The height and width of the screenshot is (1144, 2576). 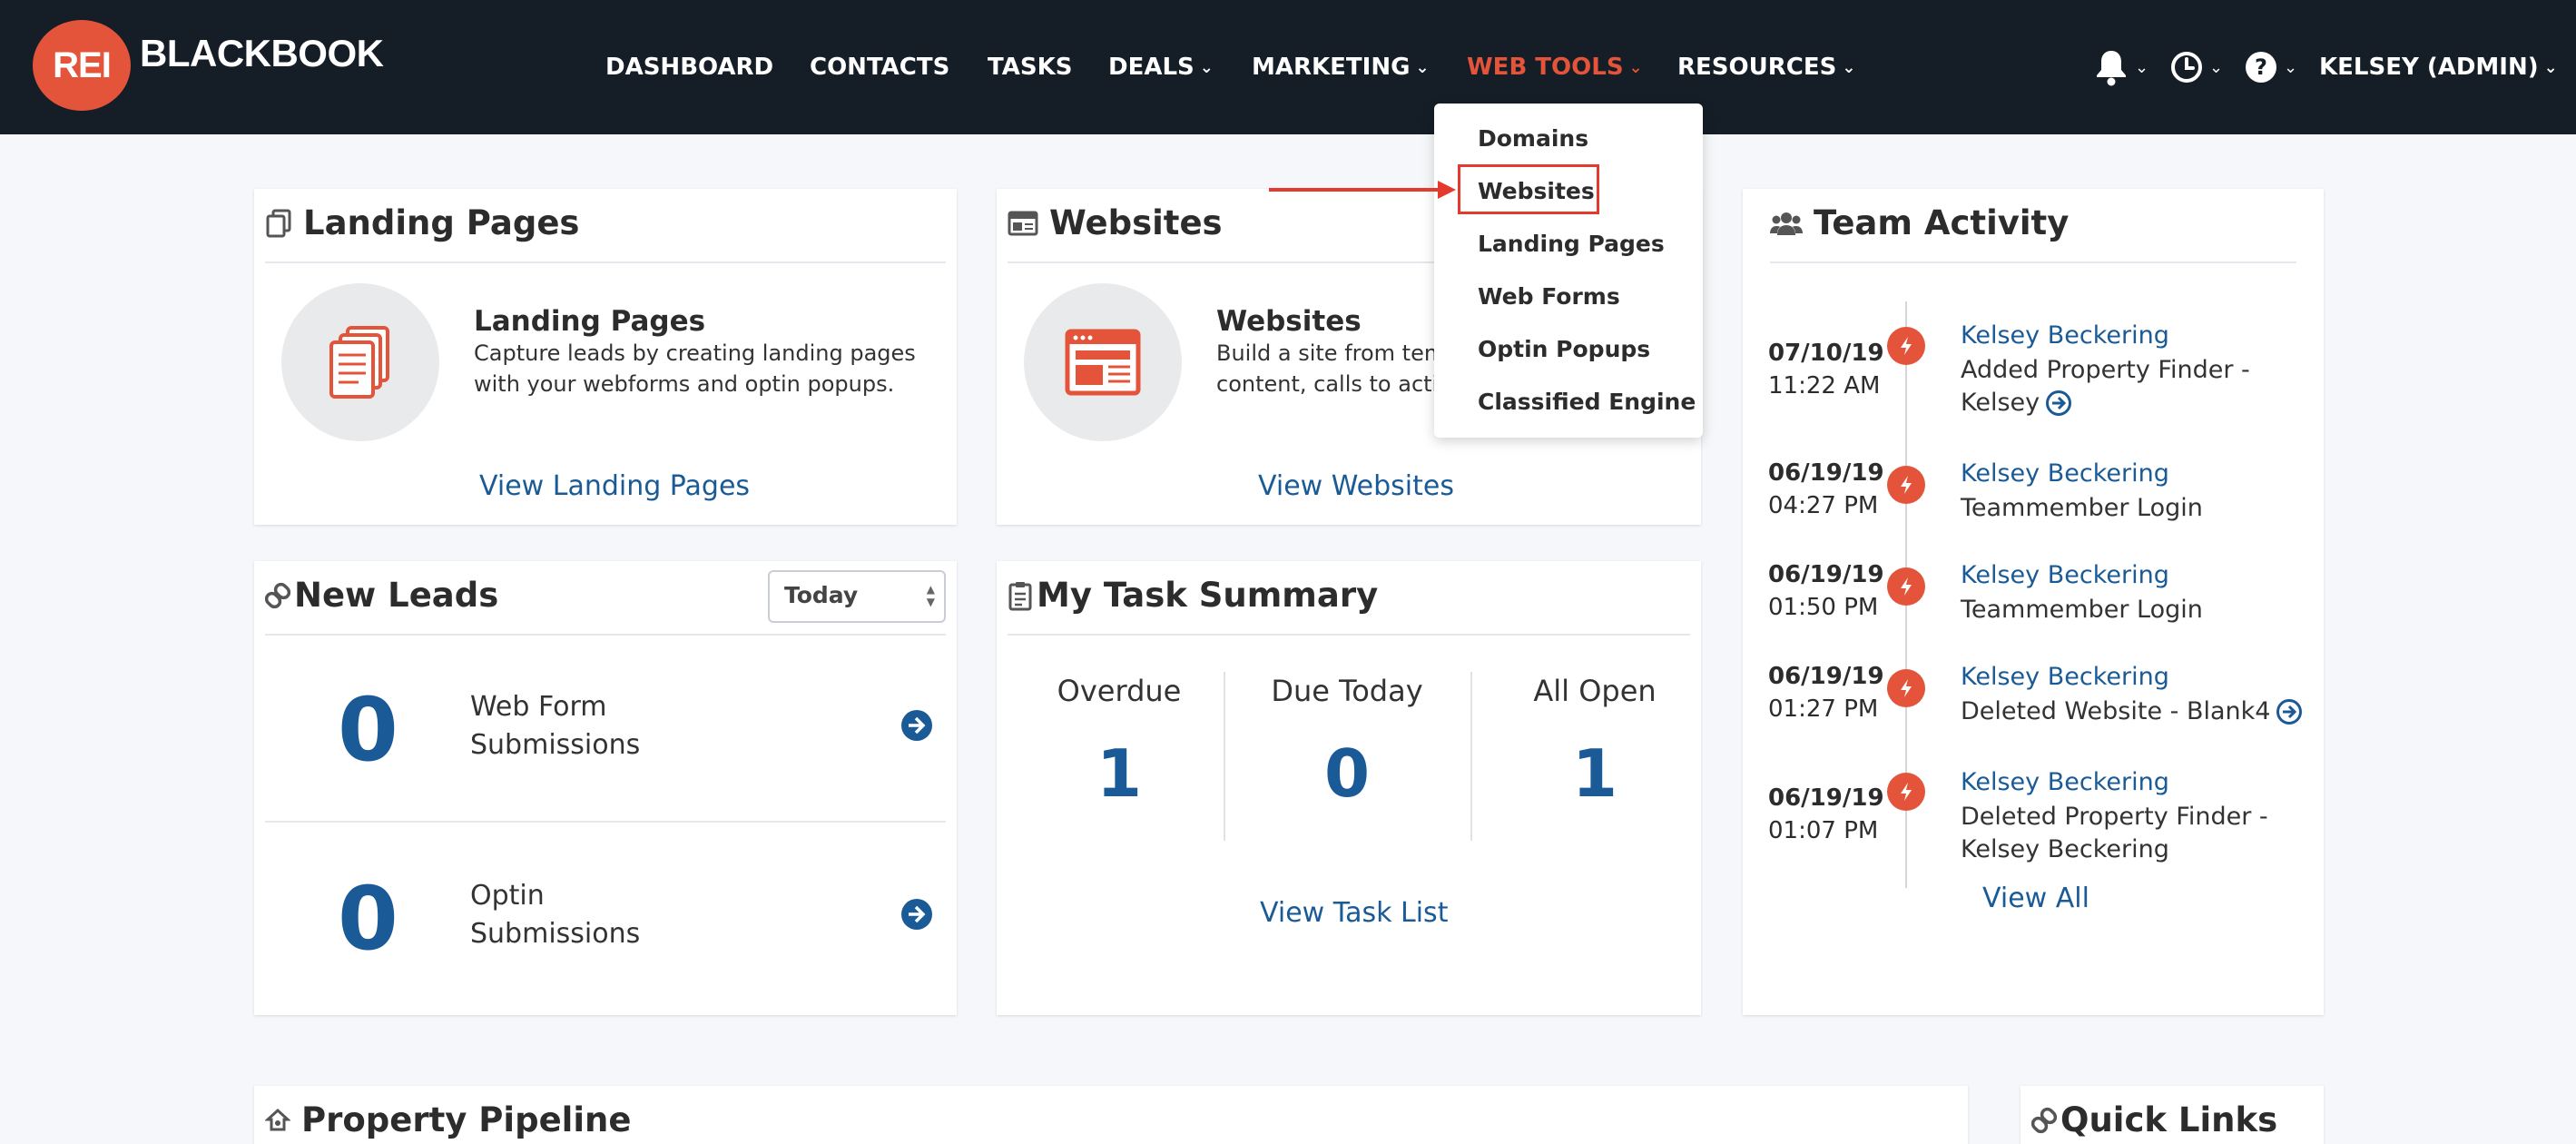 What do you see at coordinates (466, 1120) in the screenshot?
I see `property-pipeline-title: Property Pipeline` at bounding box center [466, 1120].